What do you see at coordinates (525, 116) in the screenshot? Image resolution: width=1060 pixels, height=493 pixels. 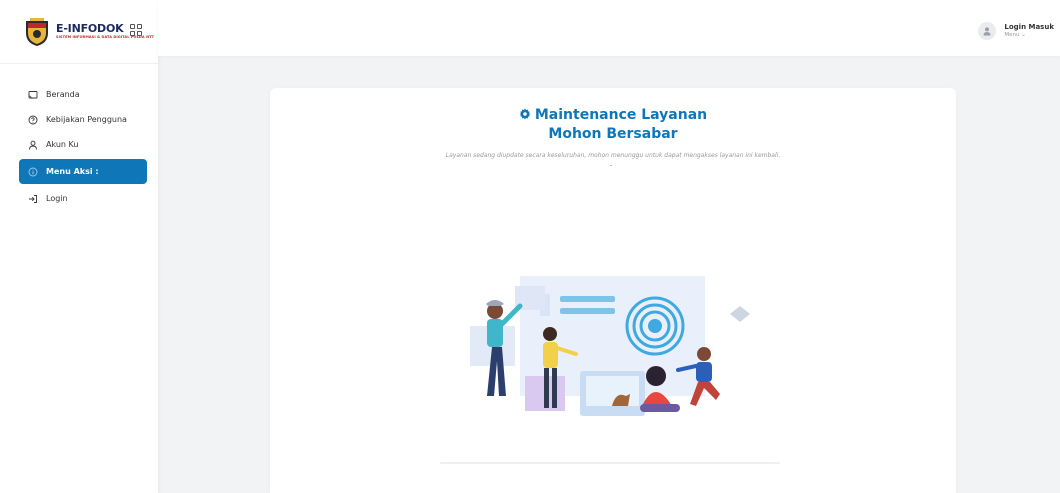 I see `gear-icon` at bounding box center [525, 116].